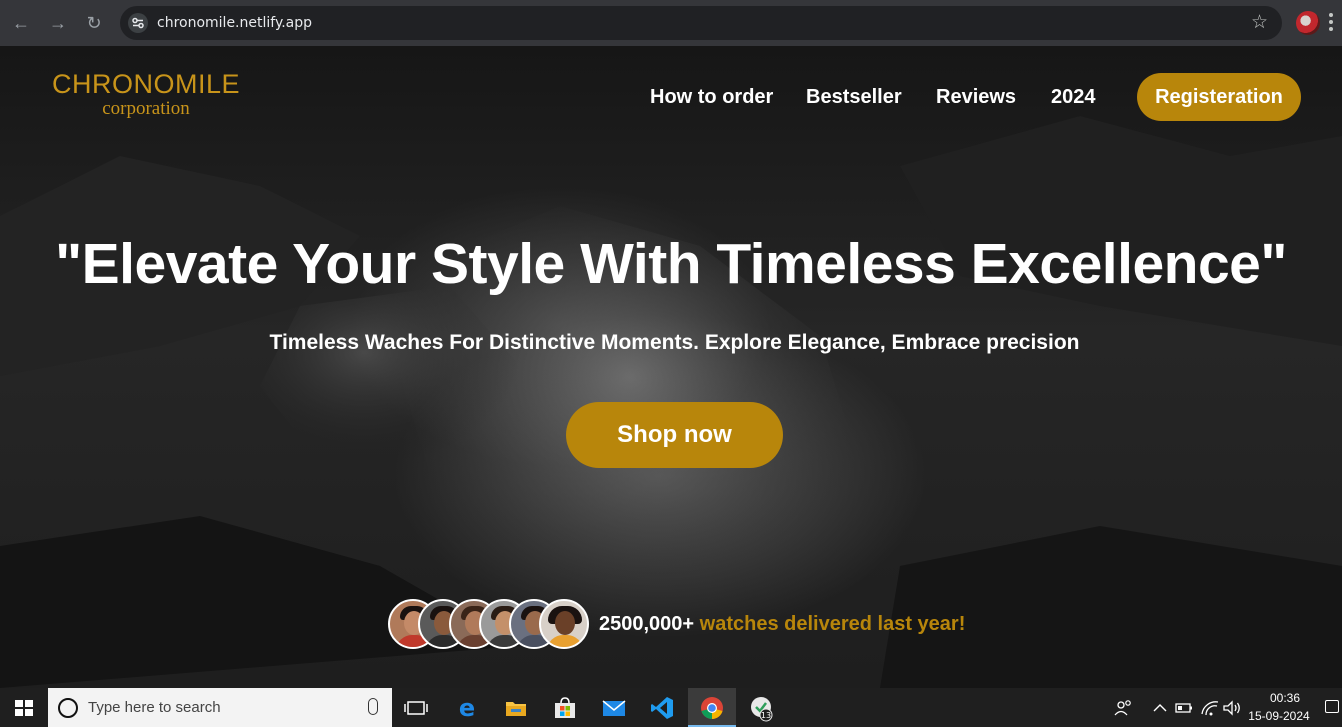  I want to click on people-icon, so click(1124, 708).